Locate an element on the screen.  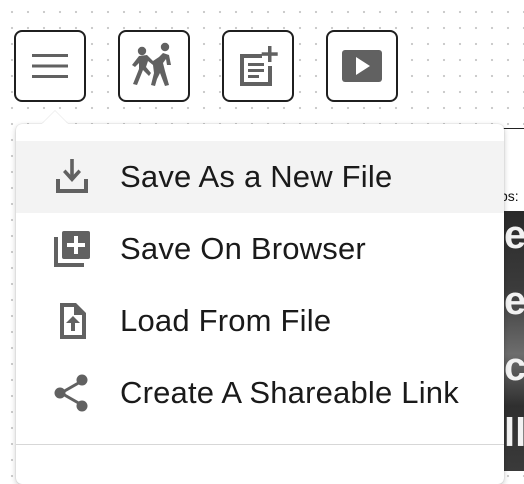
menu-caret is located at coordinates (55, 117).